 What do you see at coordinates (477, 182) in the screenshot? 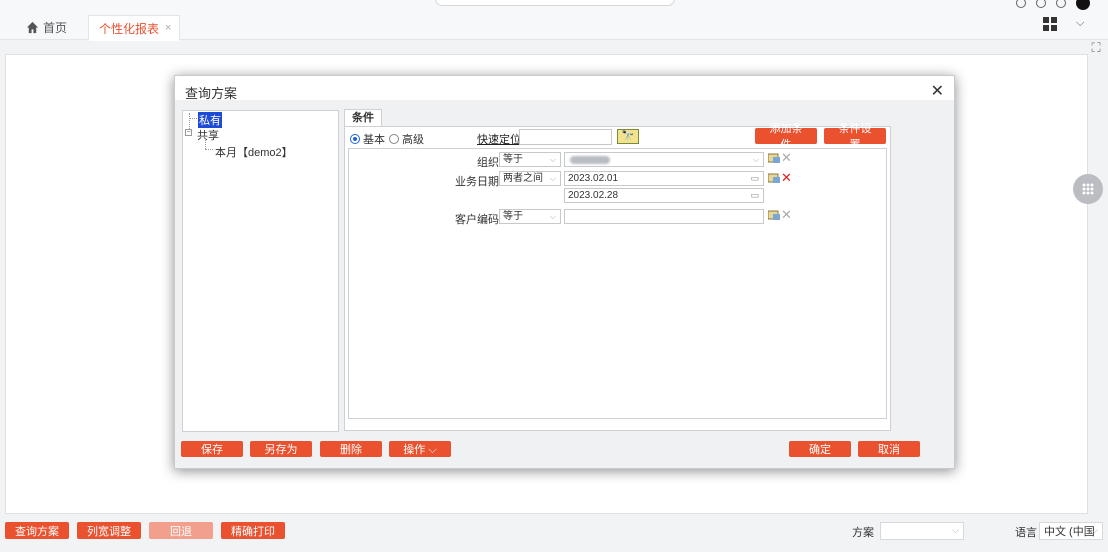
I see `field-label-date: 业务日期` at bounding box center [477, 182].